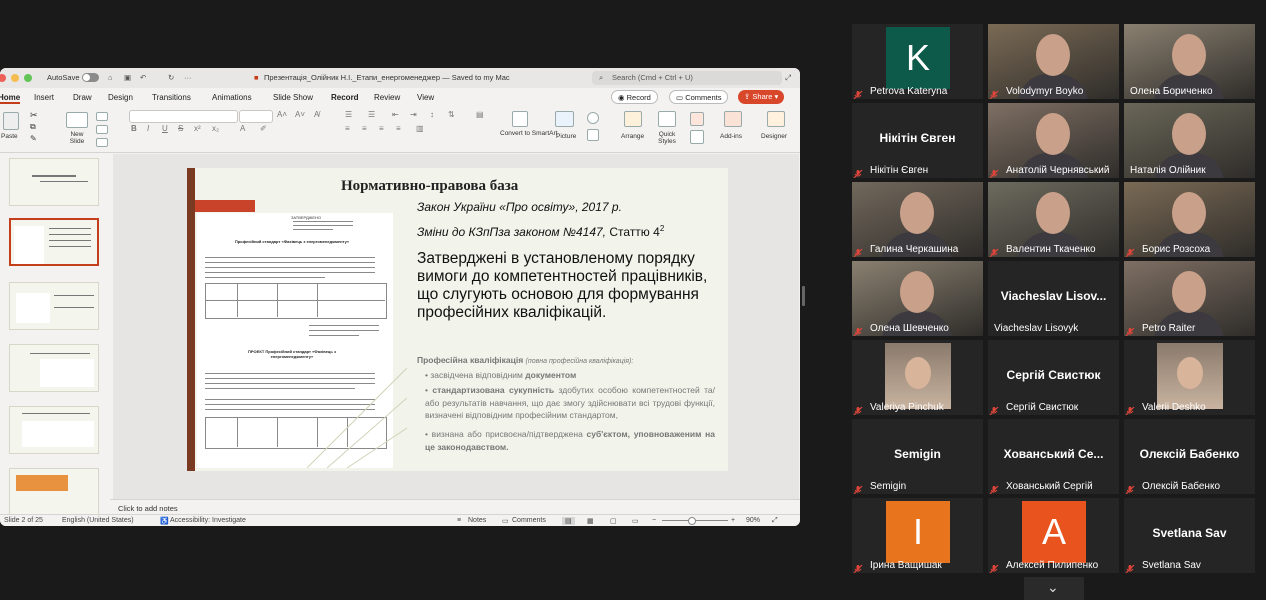 The image size is (1266, 600). Describe the element at coordinates (803, 296) in the screenshot. I see `splitter-handle` at that location.